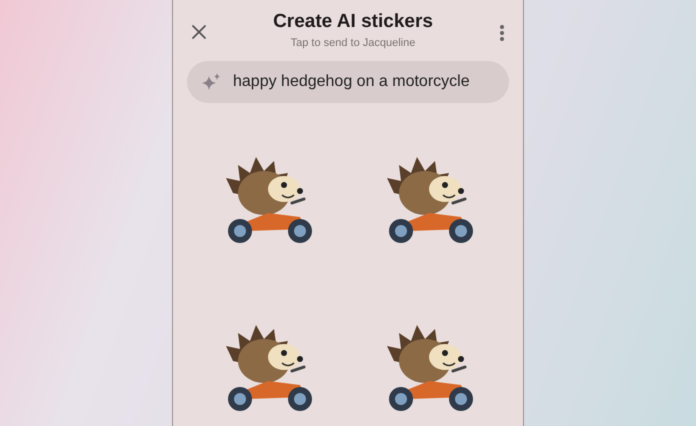  I want to click on close-icon, so click(199, 32).